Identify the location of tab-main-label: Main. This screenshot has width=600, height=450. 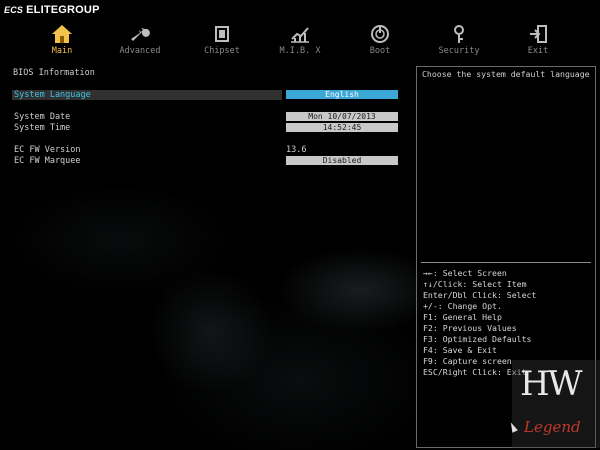
(62, 51).